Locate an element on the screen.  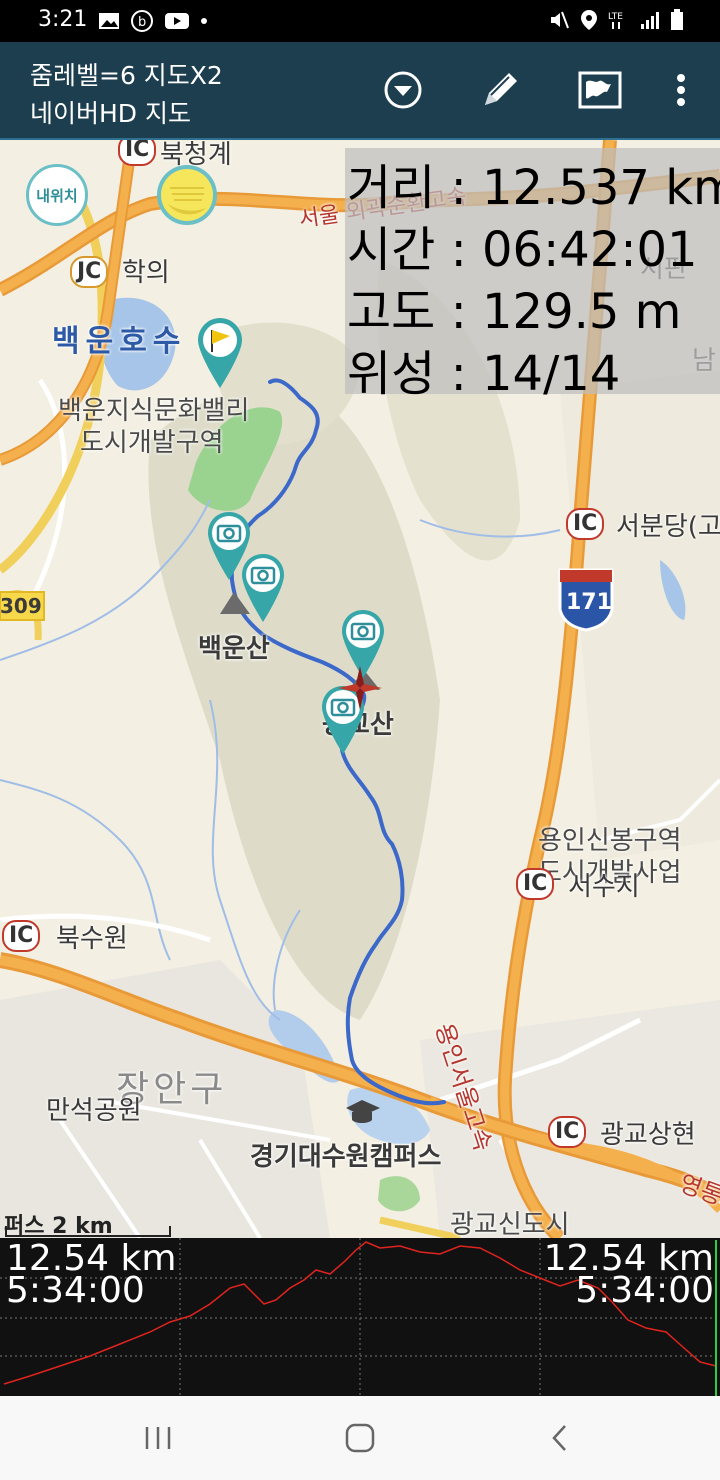
distance-readout: 거리 : 12.537 km is located at coordinates (533, 188).